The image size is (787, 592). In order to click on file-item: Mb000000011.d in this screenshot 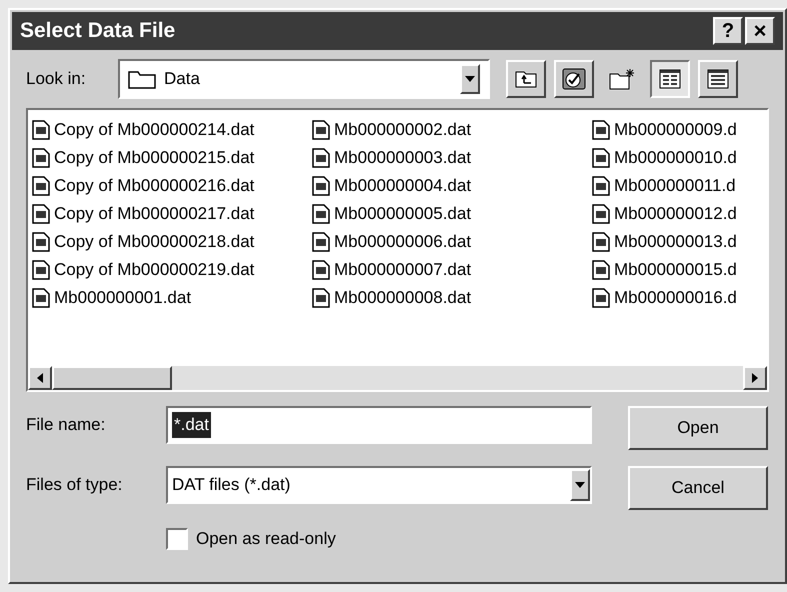, I will do `click(679, 186)`.